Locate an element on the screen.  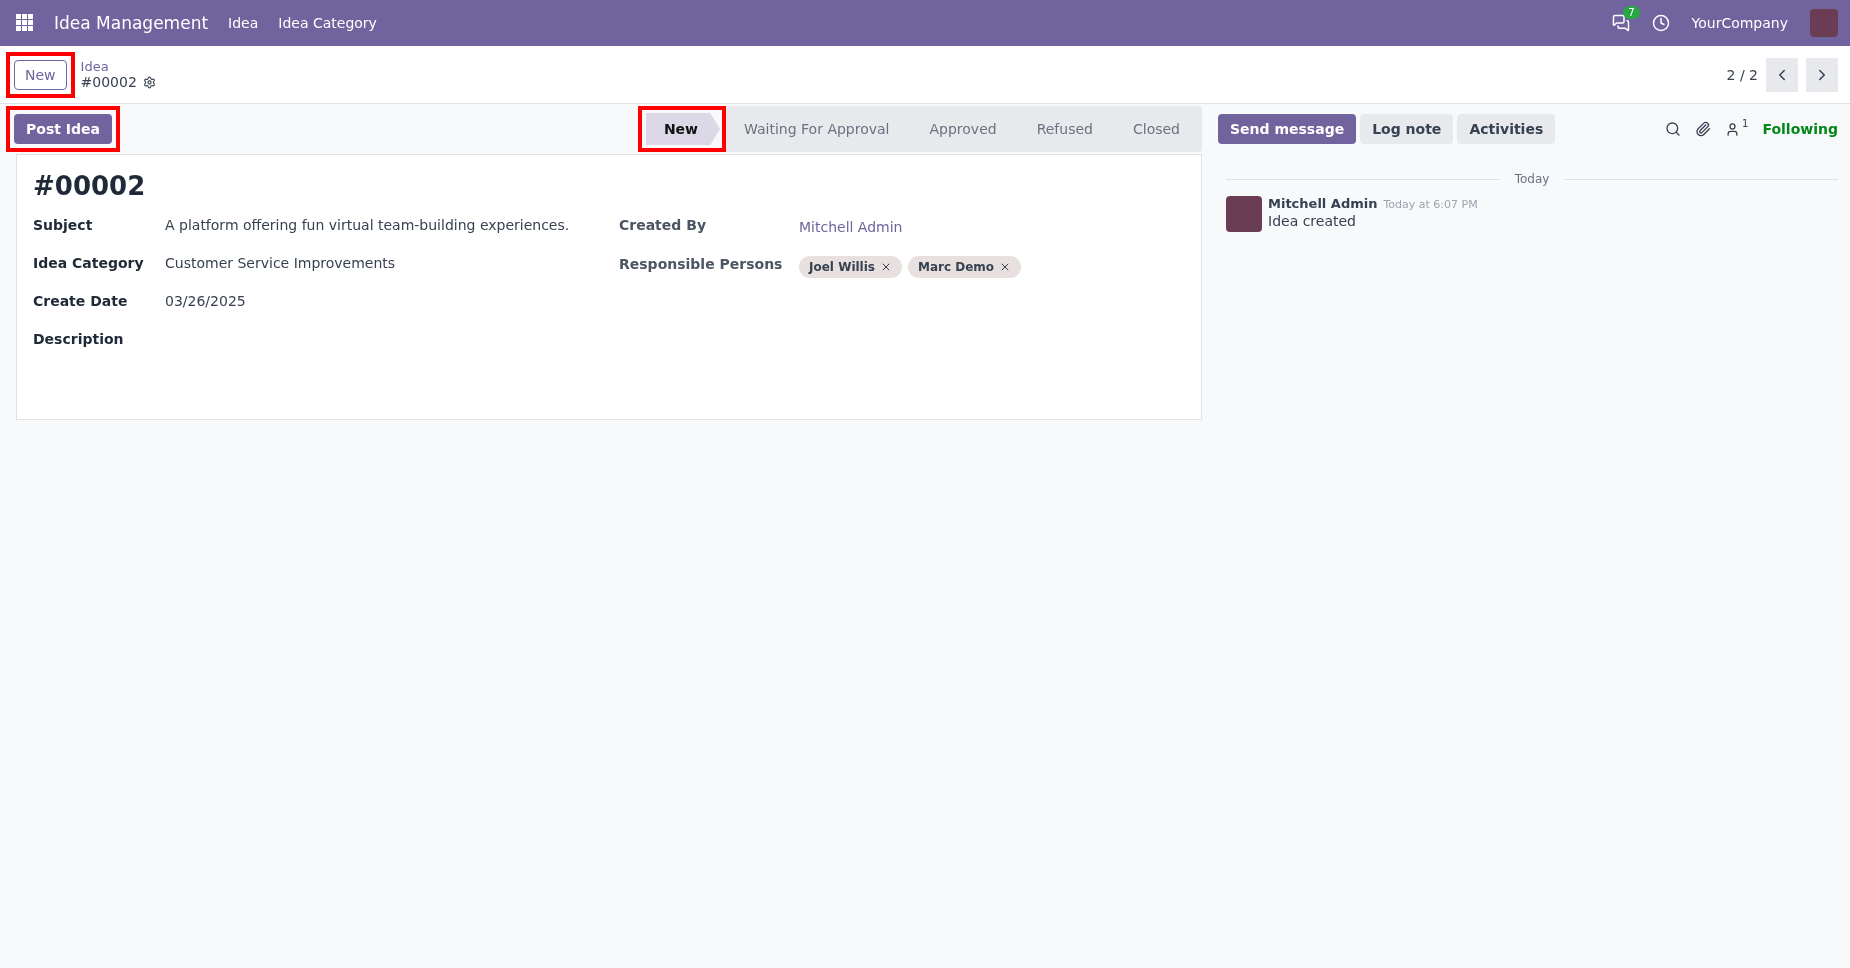
settings-icon is located at coordinates (149, 82).